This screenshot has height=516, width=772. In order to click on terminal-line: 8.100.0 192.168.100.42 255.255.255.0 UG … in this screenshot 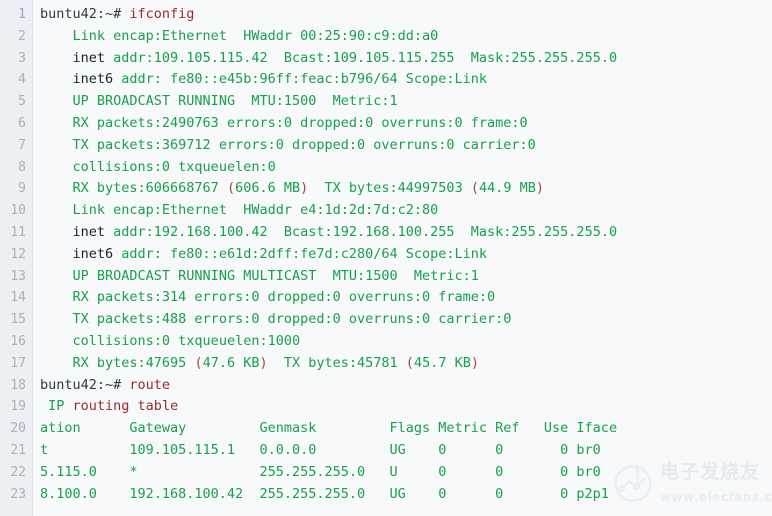, I will do `click(406, 495)`.